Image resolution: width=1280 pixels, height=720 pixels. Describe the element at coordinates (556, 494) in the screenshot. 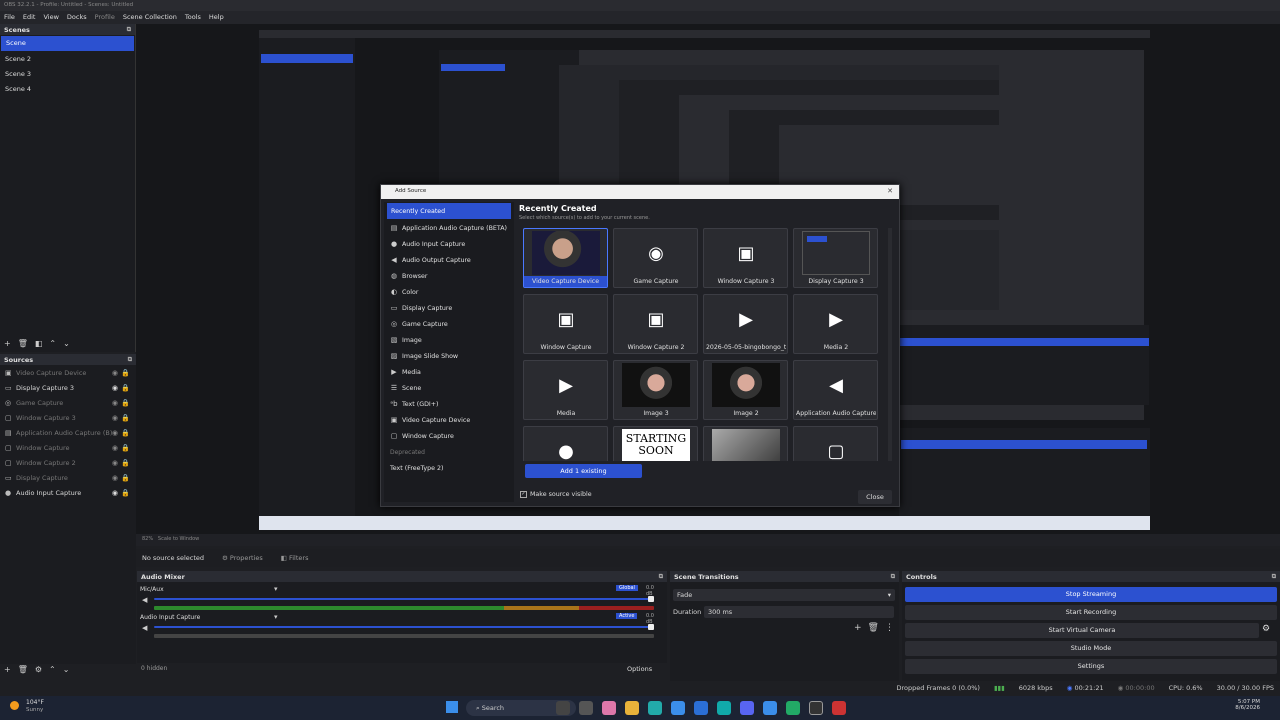

I see `make-visible-row: ✓ Make source visible` at that location.